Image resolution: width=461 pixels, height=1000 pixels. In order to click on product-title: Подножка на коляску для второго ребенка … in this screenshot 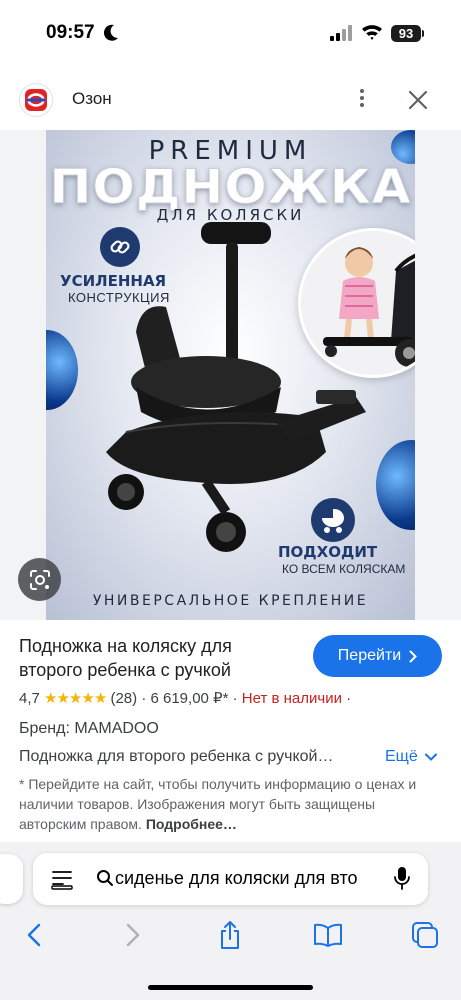, I will do `click(154, 658)`.